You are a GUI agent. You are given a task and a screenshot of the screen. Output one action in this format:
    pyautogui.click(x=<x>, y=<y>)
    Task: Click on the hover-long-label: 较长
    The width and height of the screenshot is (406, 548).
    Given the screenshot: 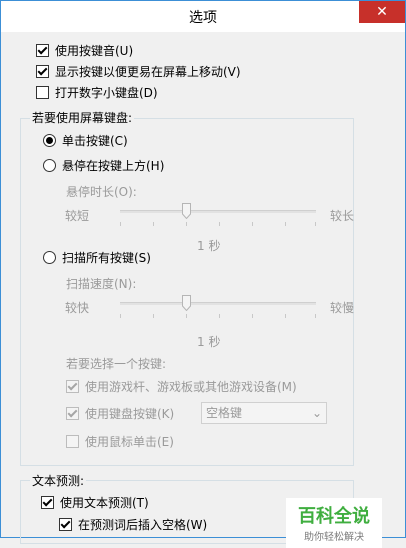 What is the action you would take?
    pyautogui.click(x=342, y=216)
    